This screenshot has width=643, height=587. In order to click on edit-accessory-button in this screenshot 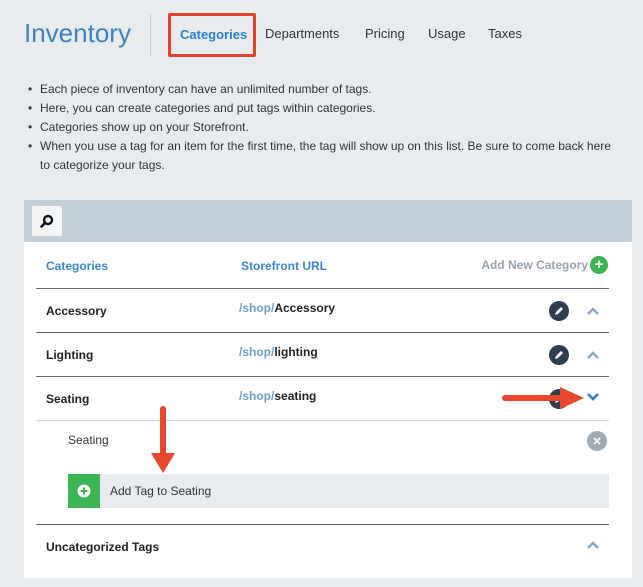, I will do `click(559, 311)`.